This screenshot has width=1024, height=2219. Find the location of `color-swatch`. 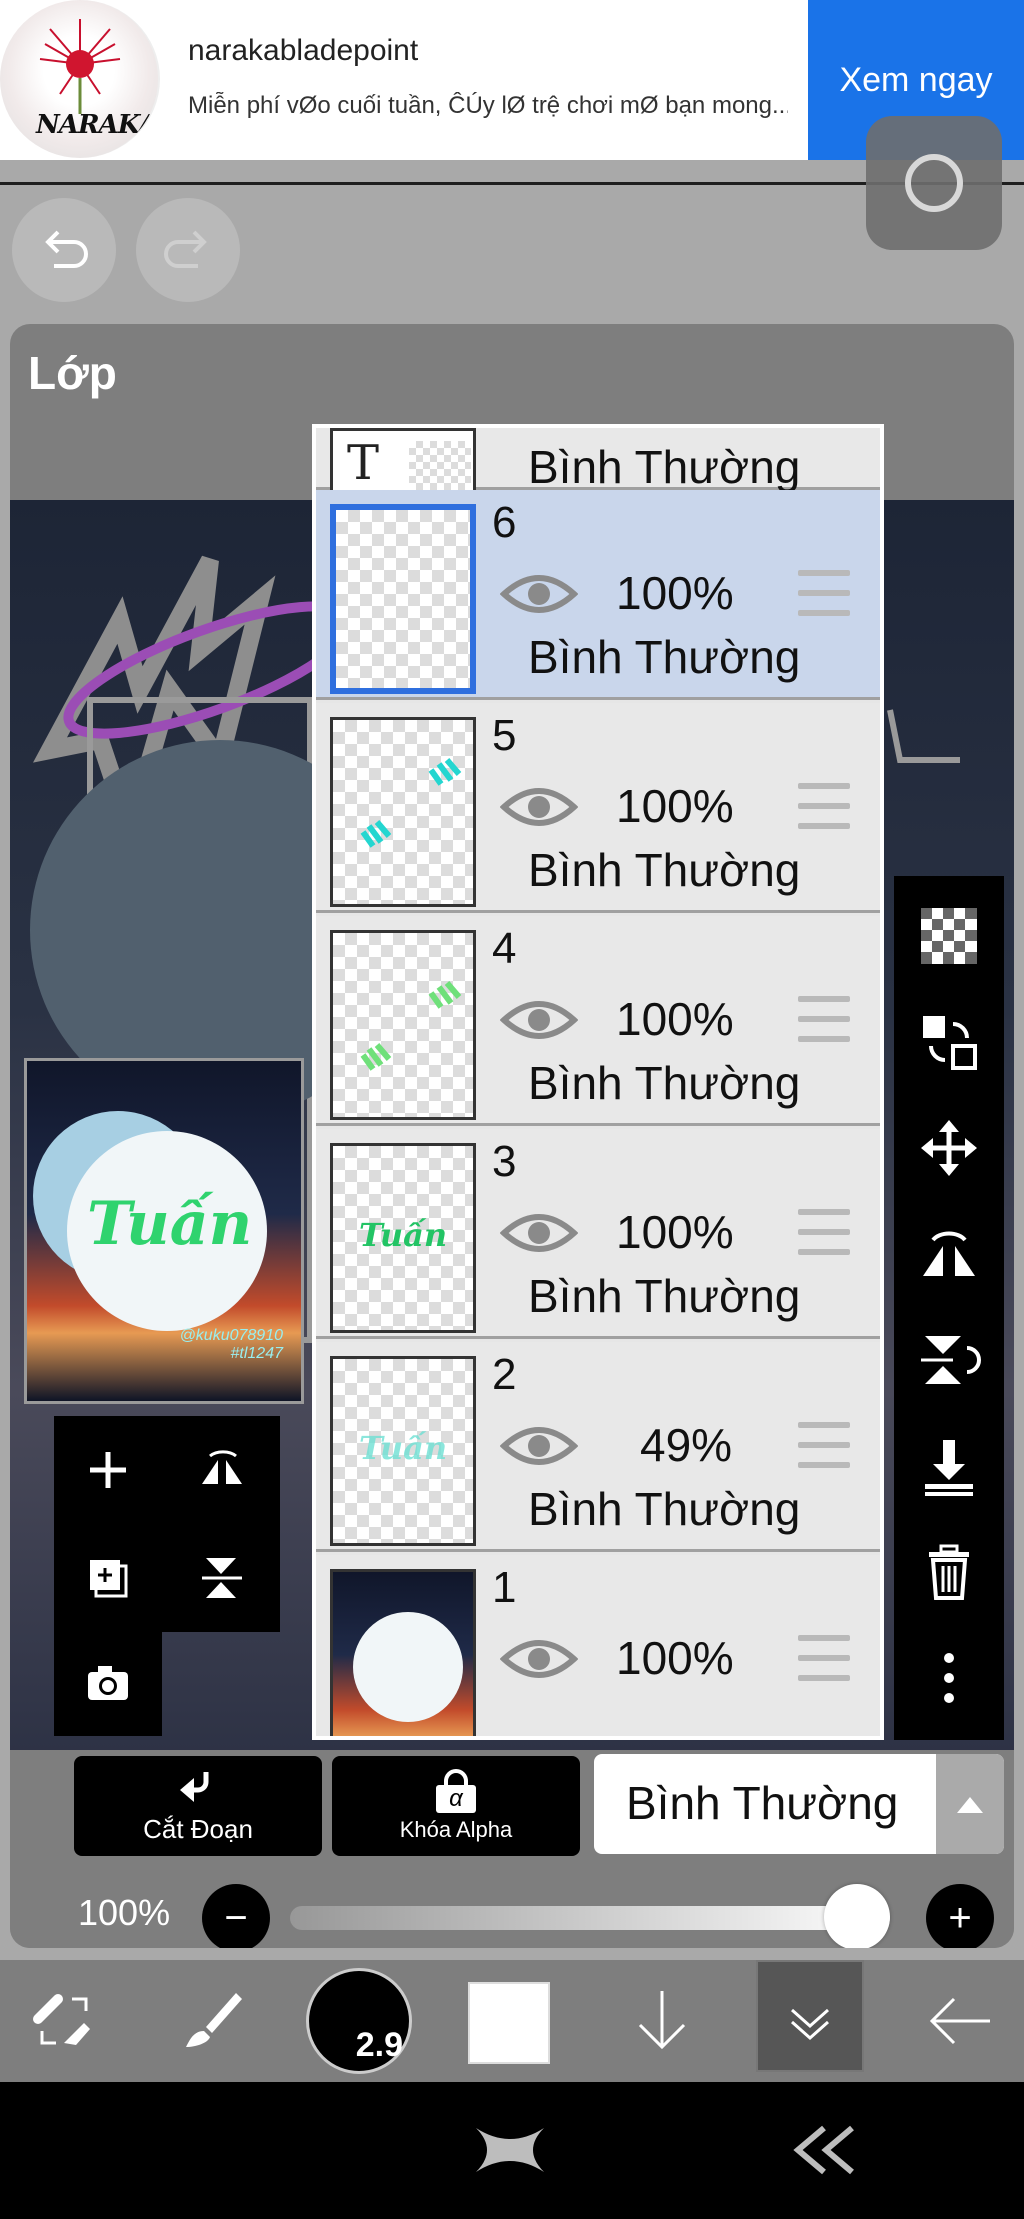

color-swatch is located at coordinates (509, 2023).